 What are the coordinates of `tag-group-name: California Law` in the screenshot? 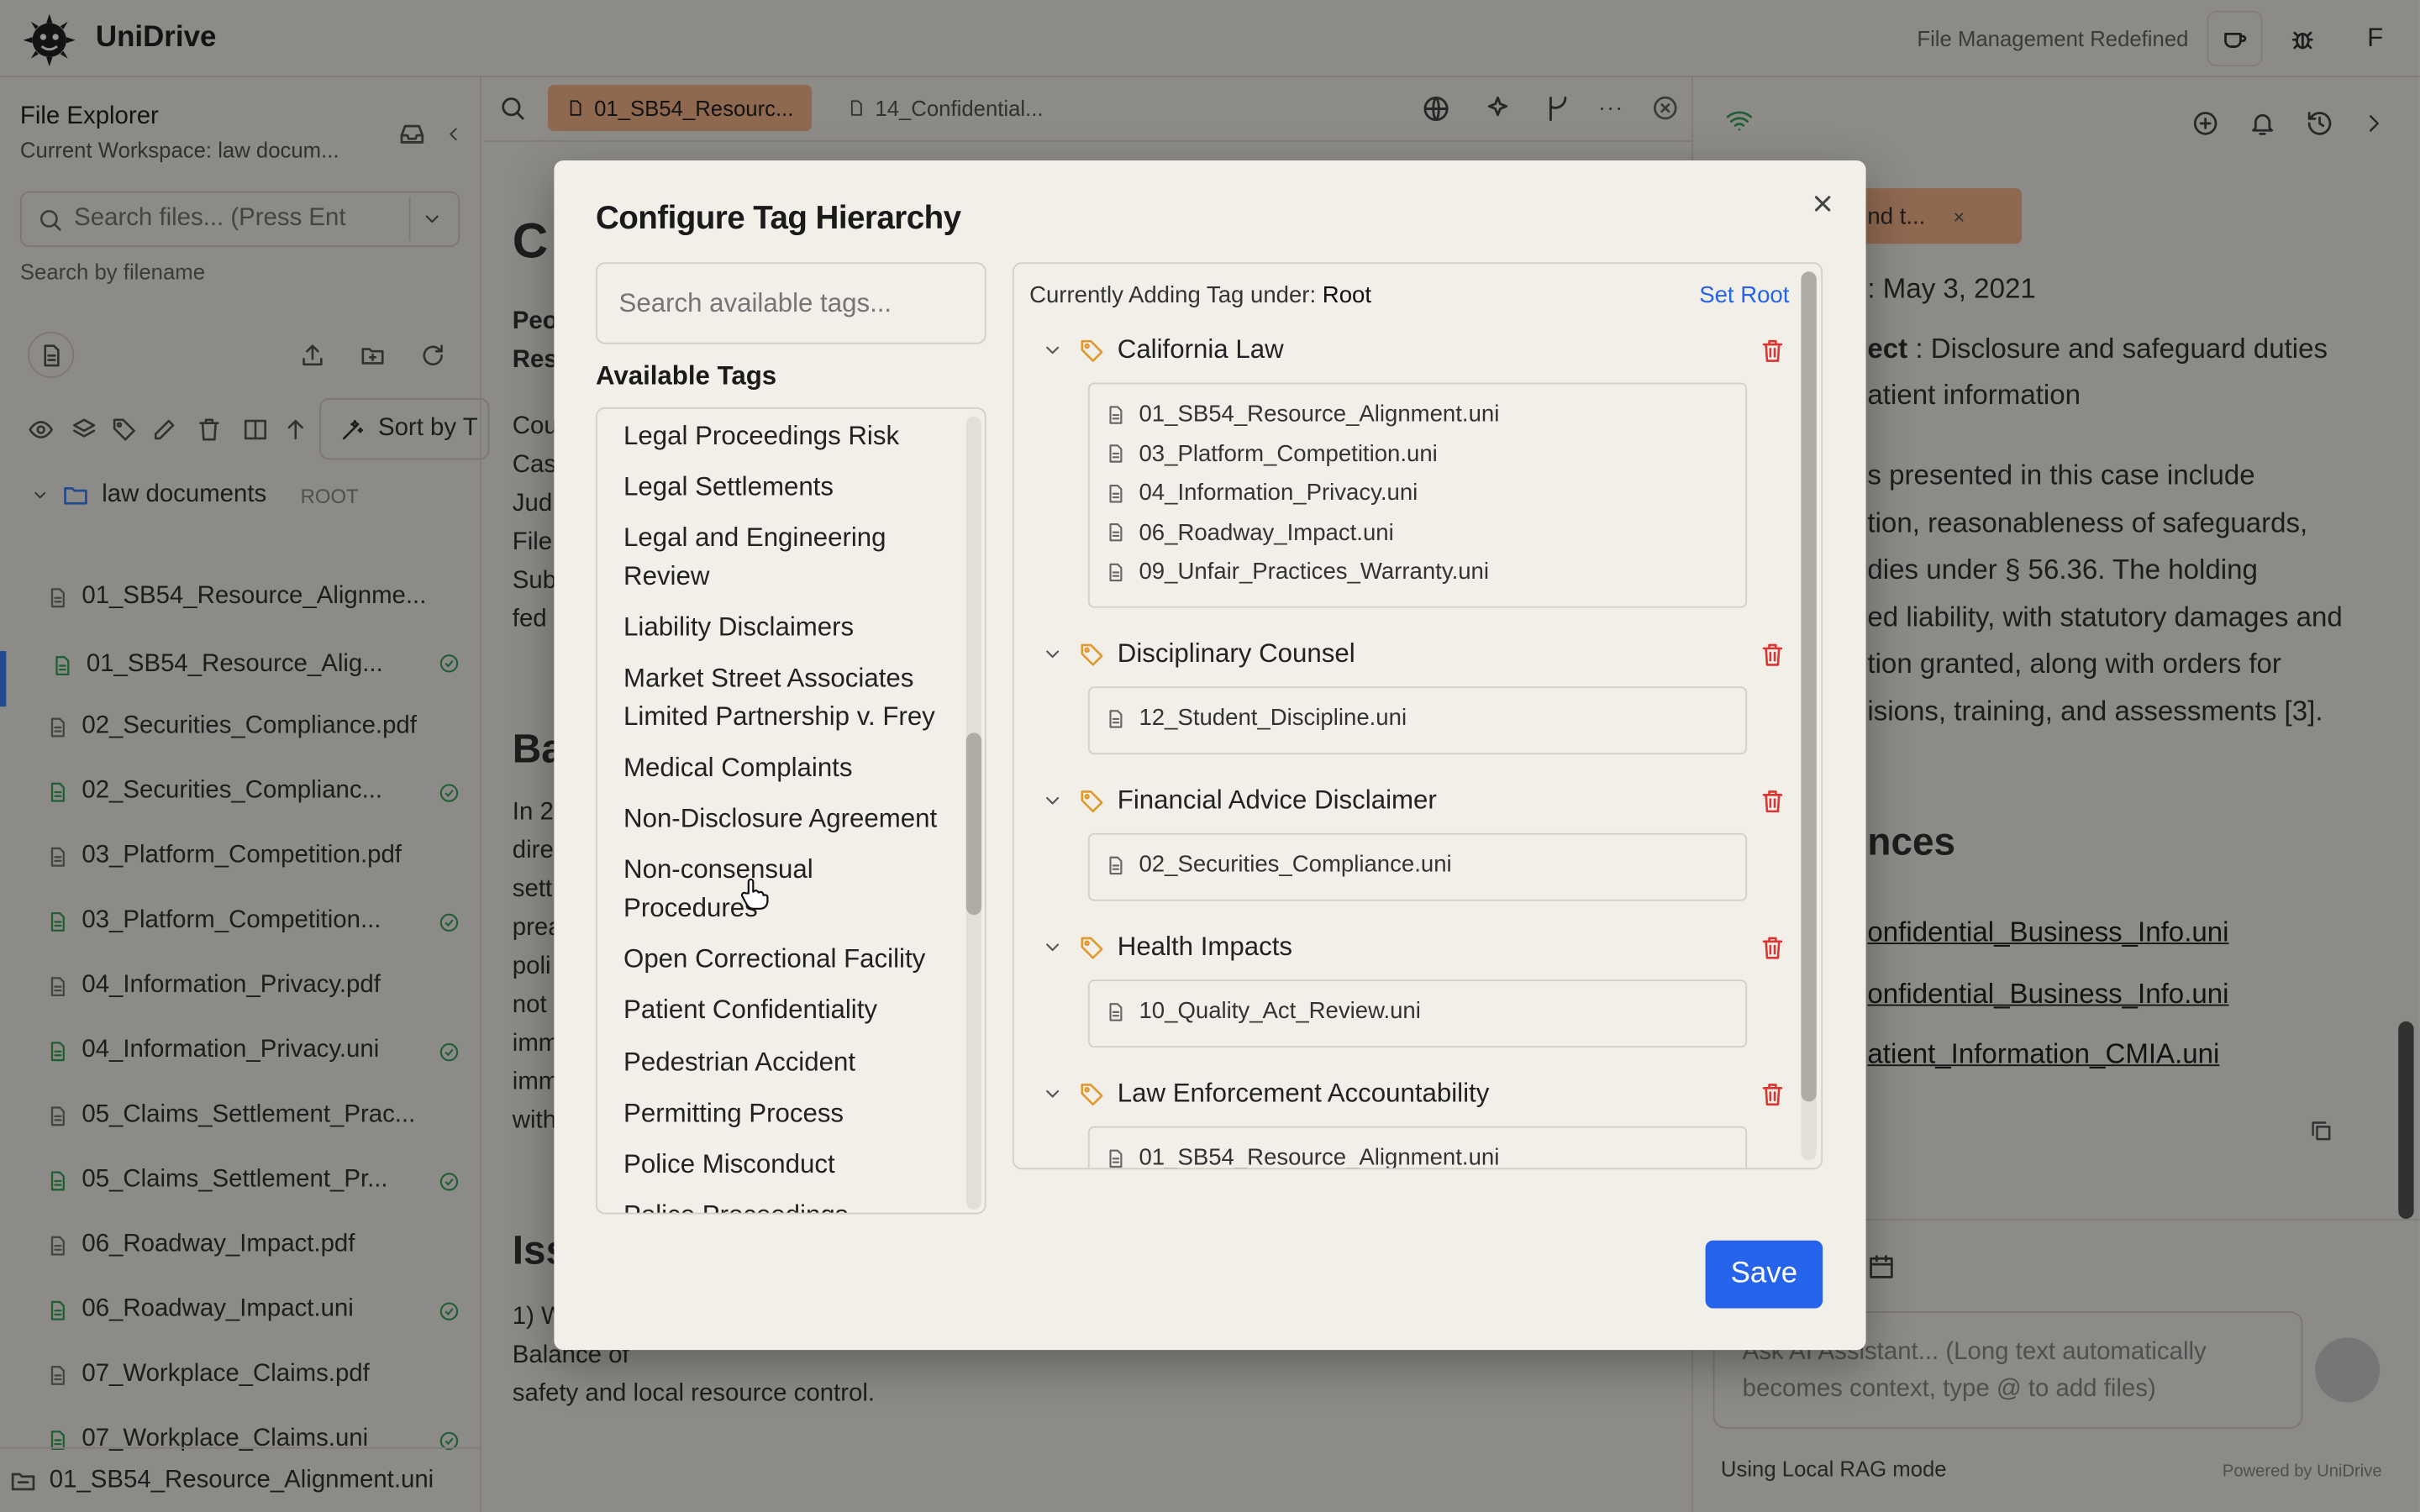 It's located at (1200, 349).